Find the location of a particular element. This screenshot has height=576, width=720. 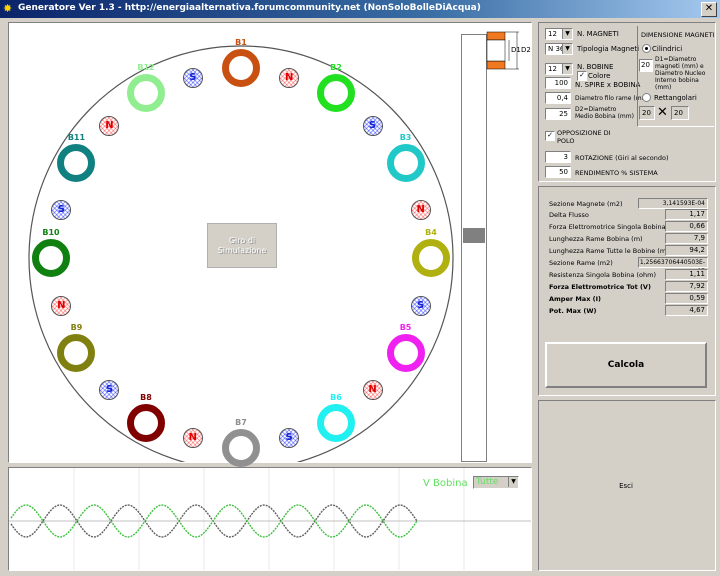

result-label: Sezione Magnete (m2) is located at coordinates (586, 204).